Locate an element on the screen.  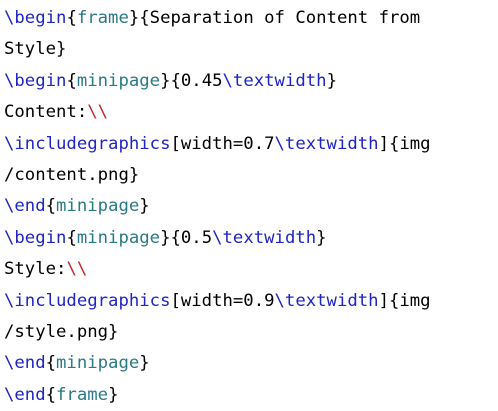
code-line: Style} is located at coordinates (249, 49).